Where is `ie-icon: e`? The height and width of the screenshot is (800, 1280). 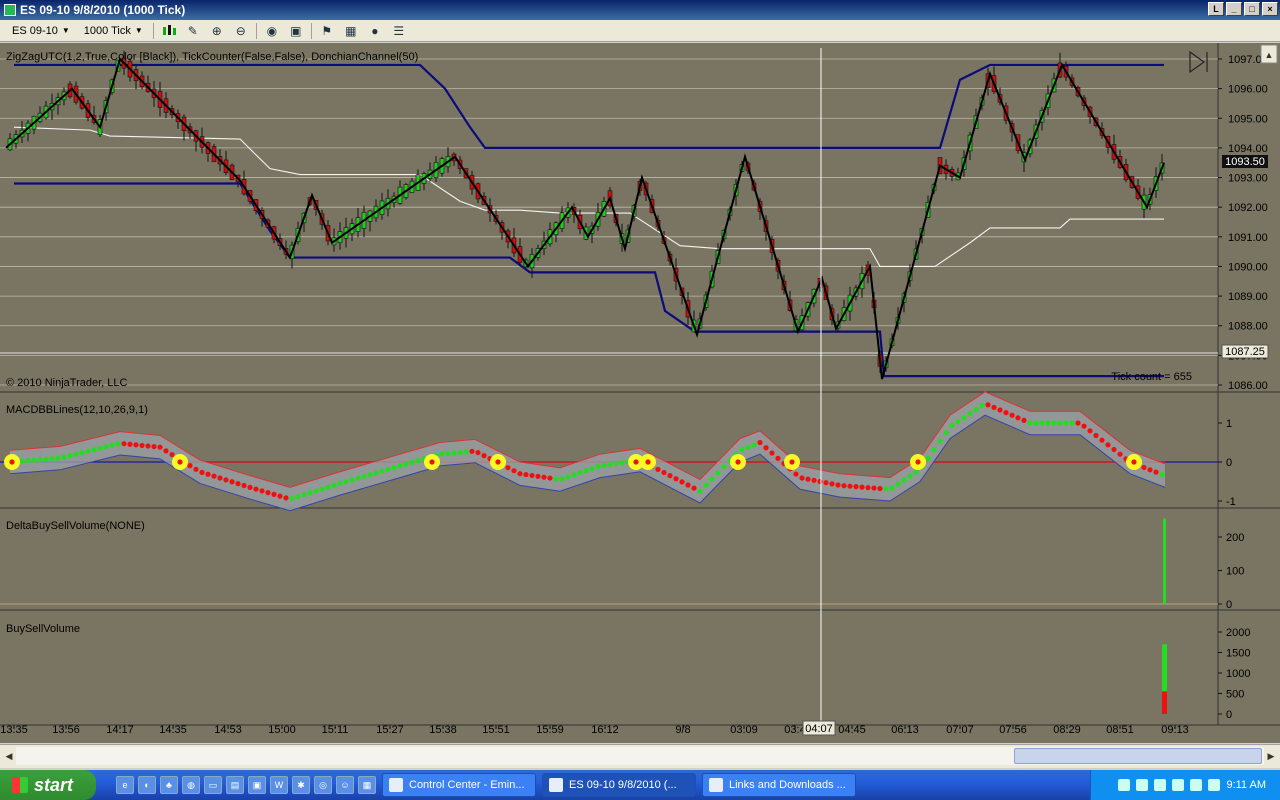
ie-icon: e is located at coordinates (125, 785).